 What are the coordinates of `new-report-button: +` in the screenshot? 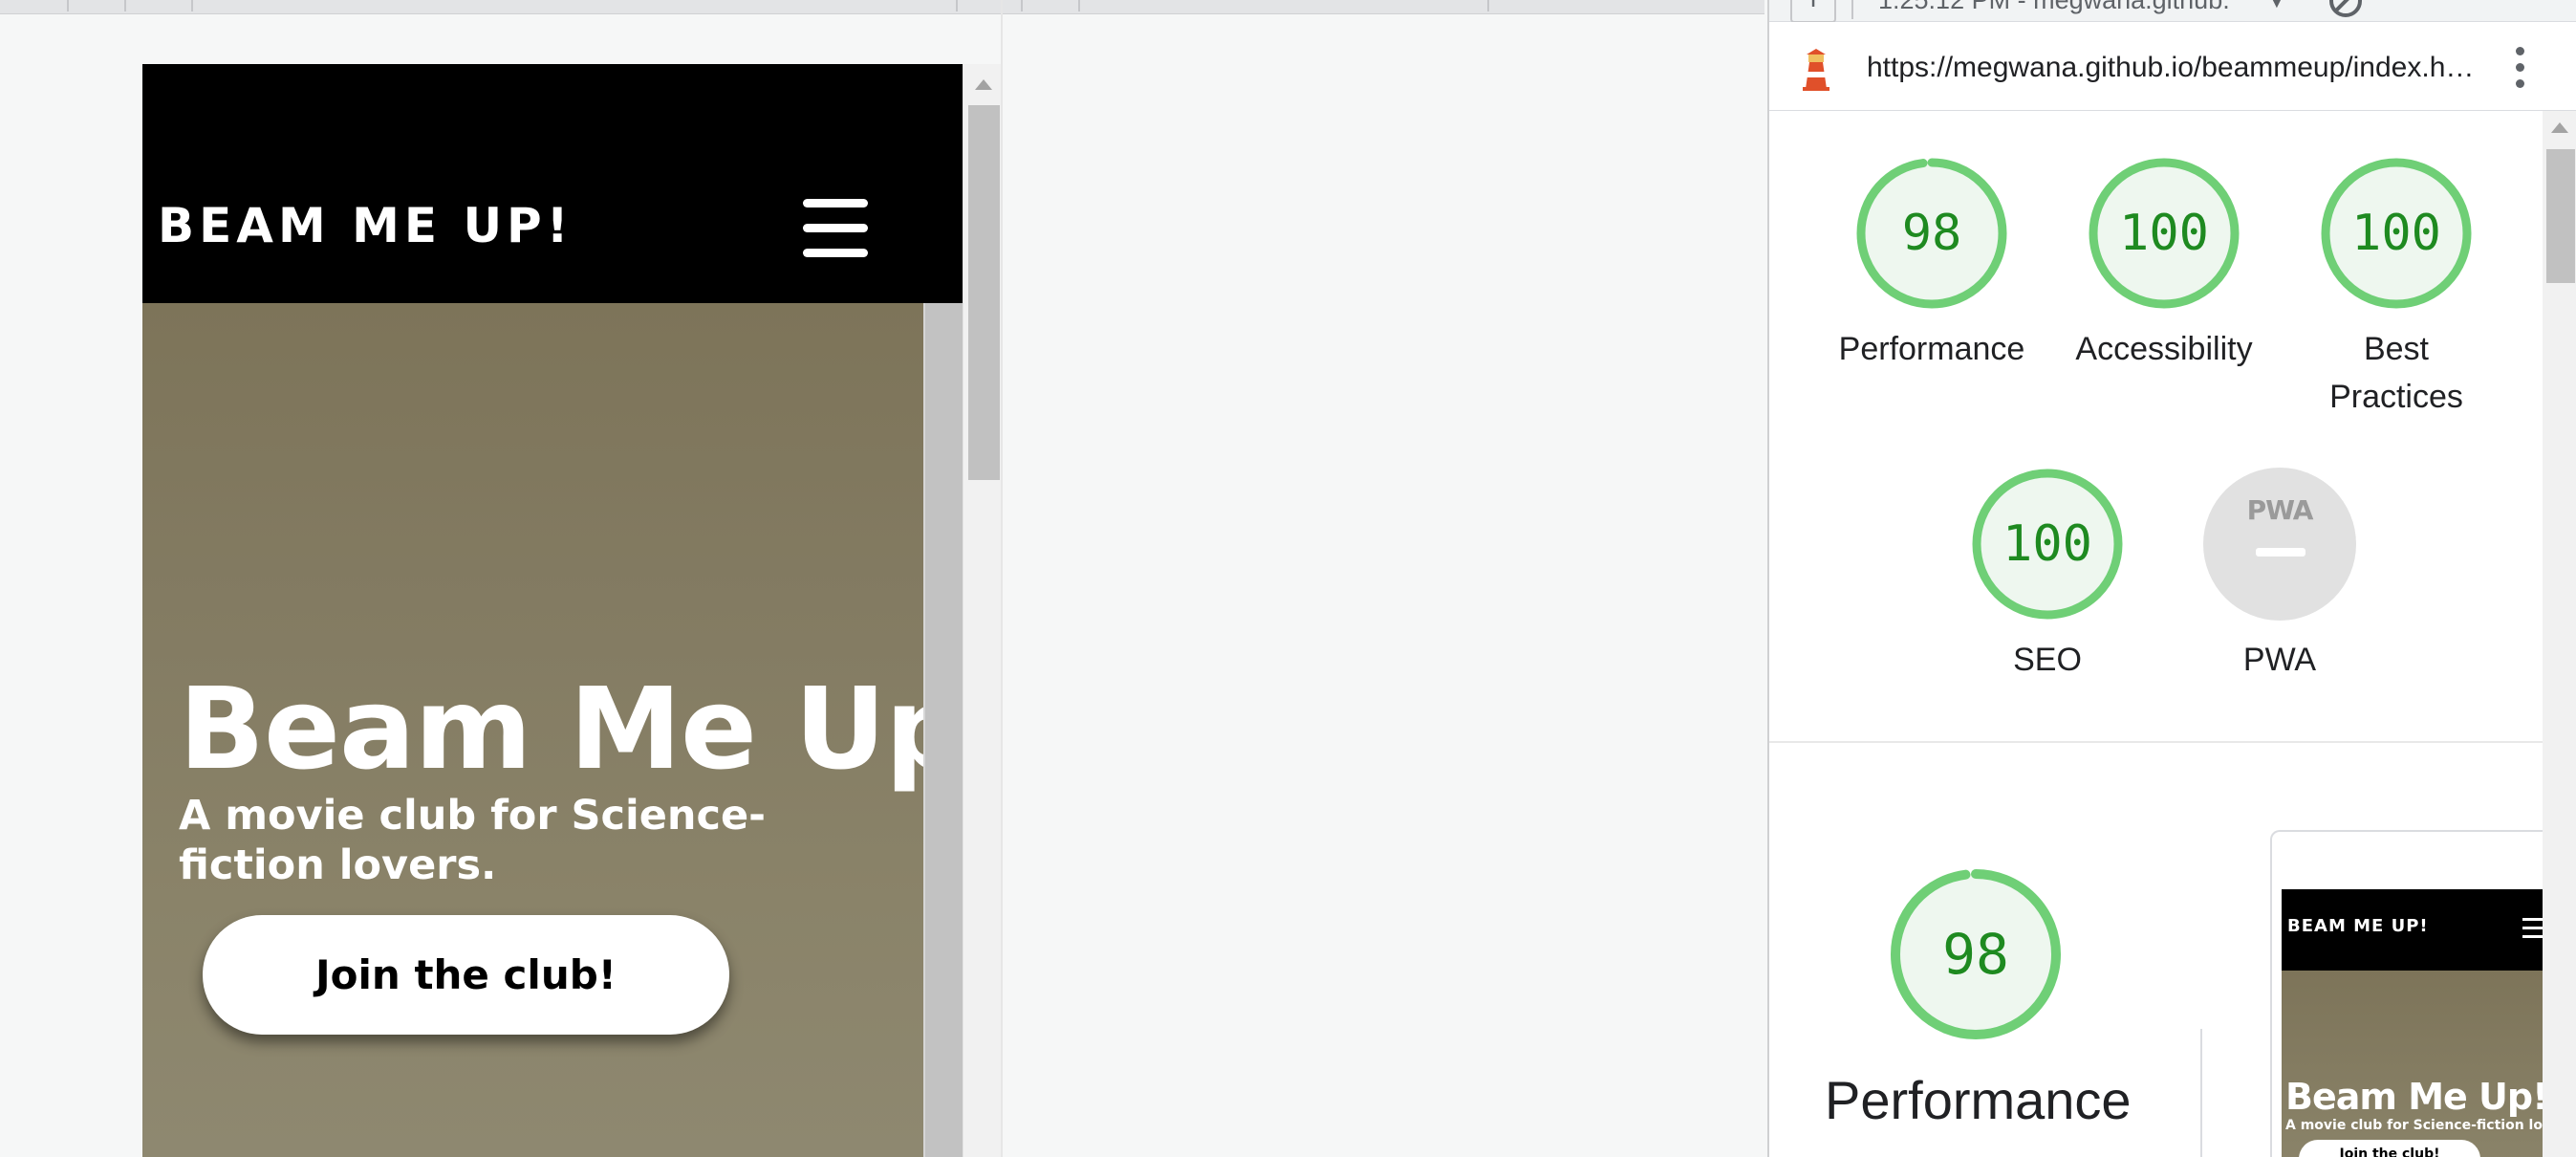 It's located at (1813, 11).